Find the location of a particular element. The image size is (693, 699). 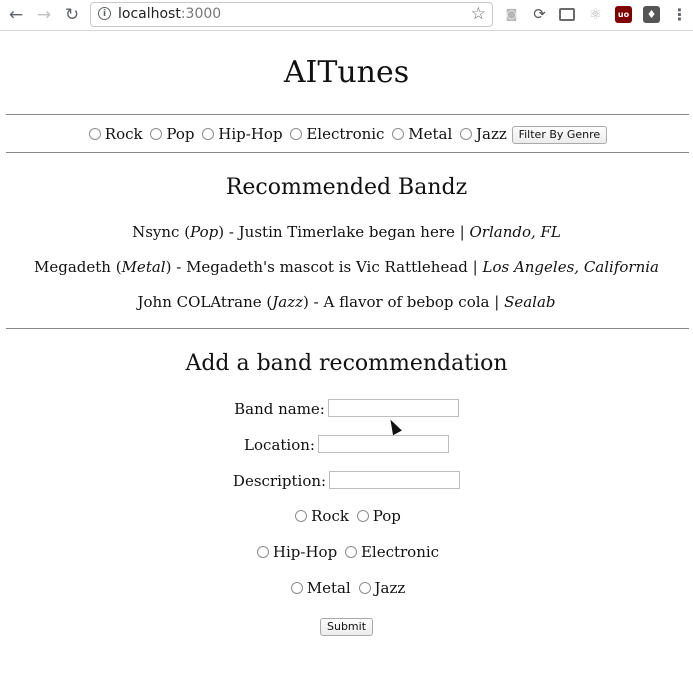

filter-radio-rock is located at coordinates (94, 134).